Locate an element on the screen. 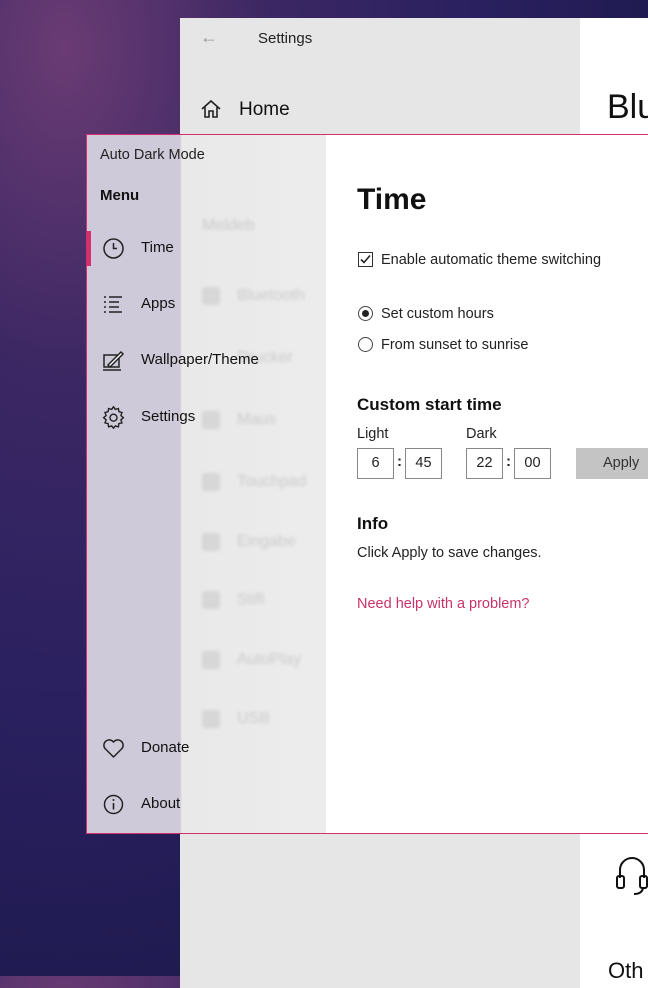 This screenshot has height=988, width=648. dark-hour-input: 22 is located at coordinates (484, 463).